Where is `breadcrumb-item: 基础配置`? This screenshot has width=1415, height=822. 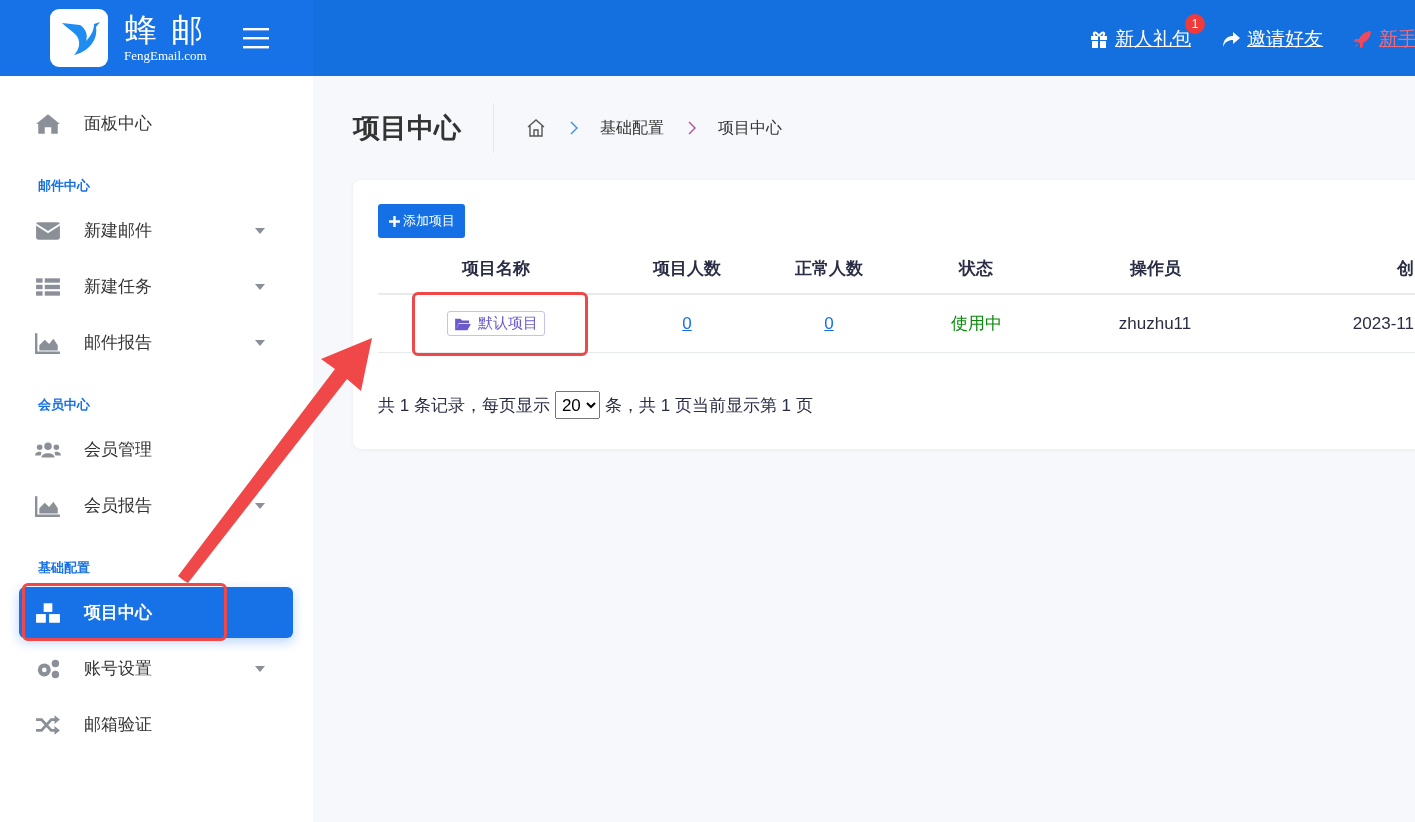
breadcrumb-item: 基础配置 is located at coordinates (632, 128).